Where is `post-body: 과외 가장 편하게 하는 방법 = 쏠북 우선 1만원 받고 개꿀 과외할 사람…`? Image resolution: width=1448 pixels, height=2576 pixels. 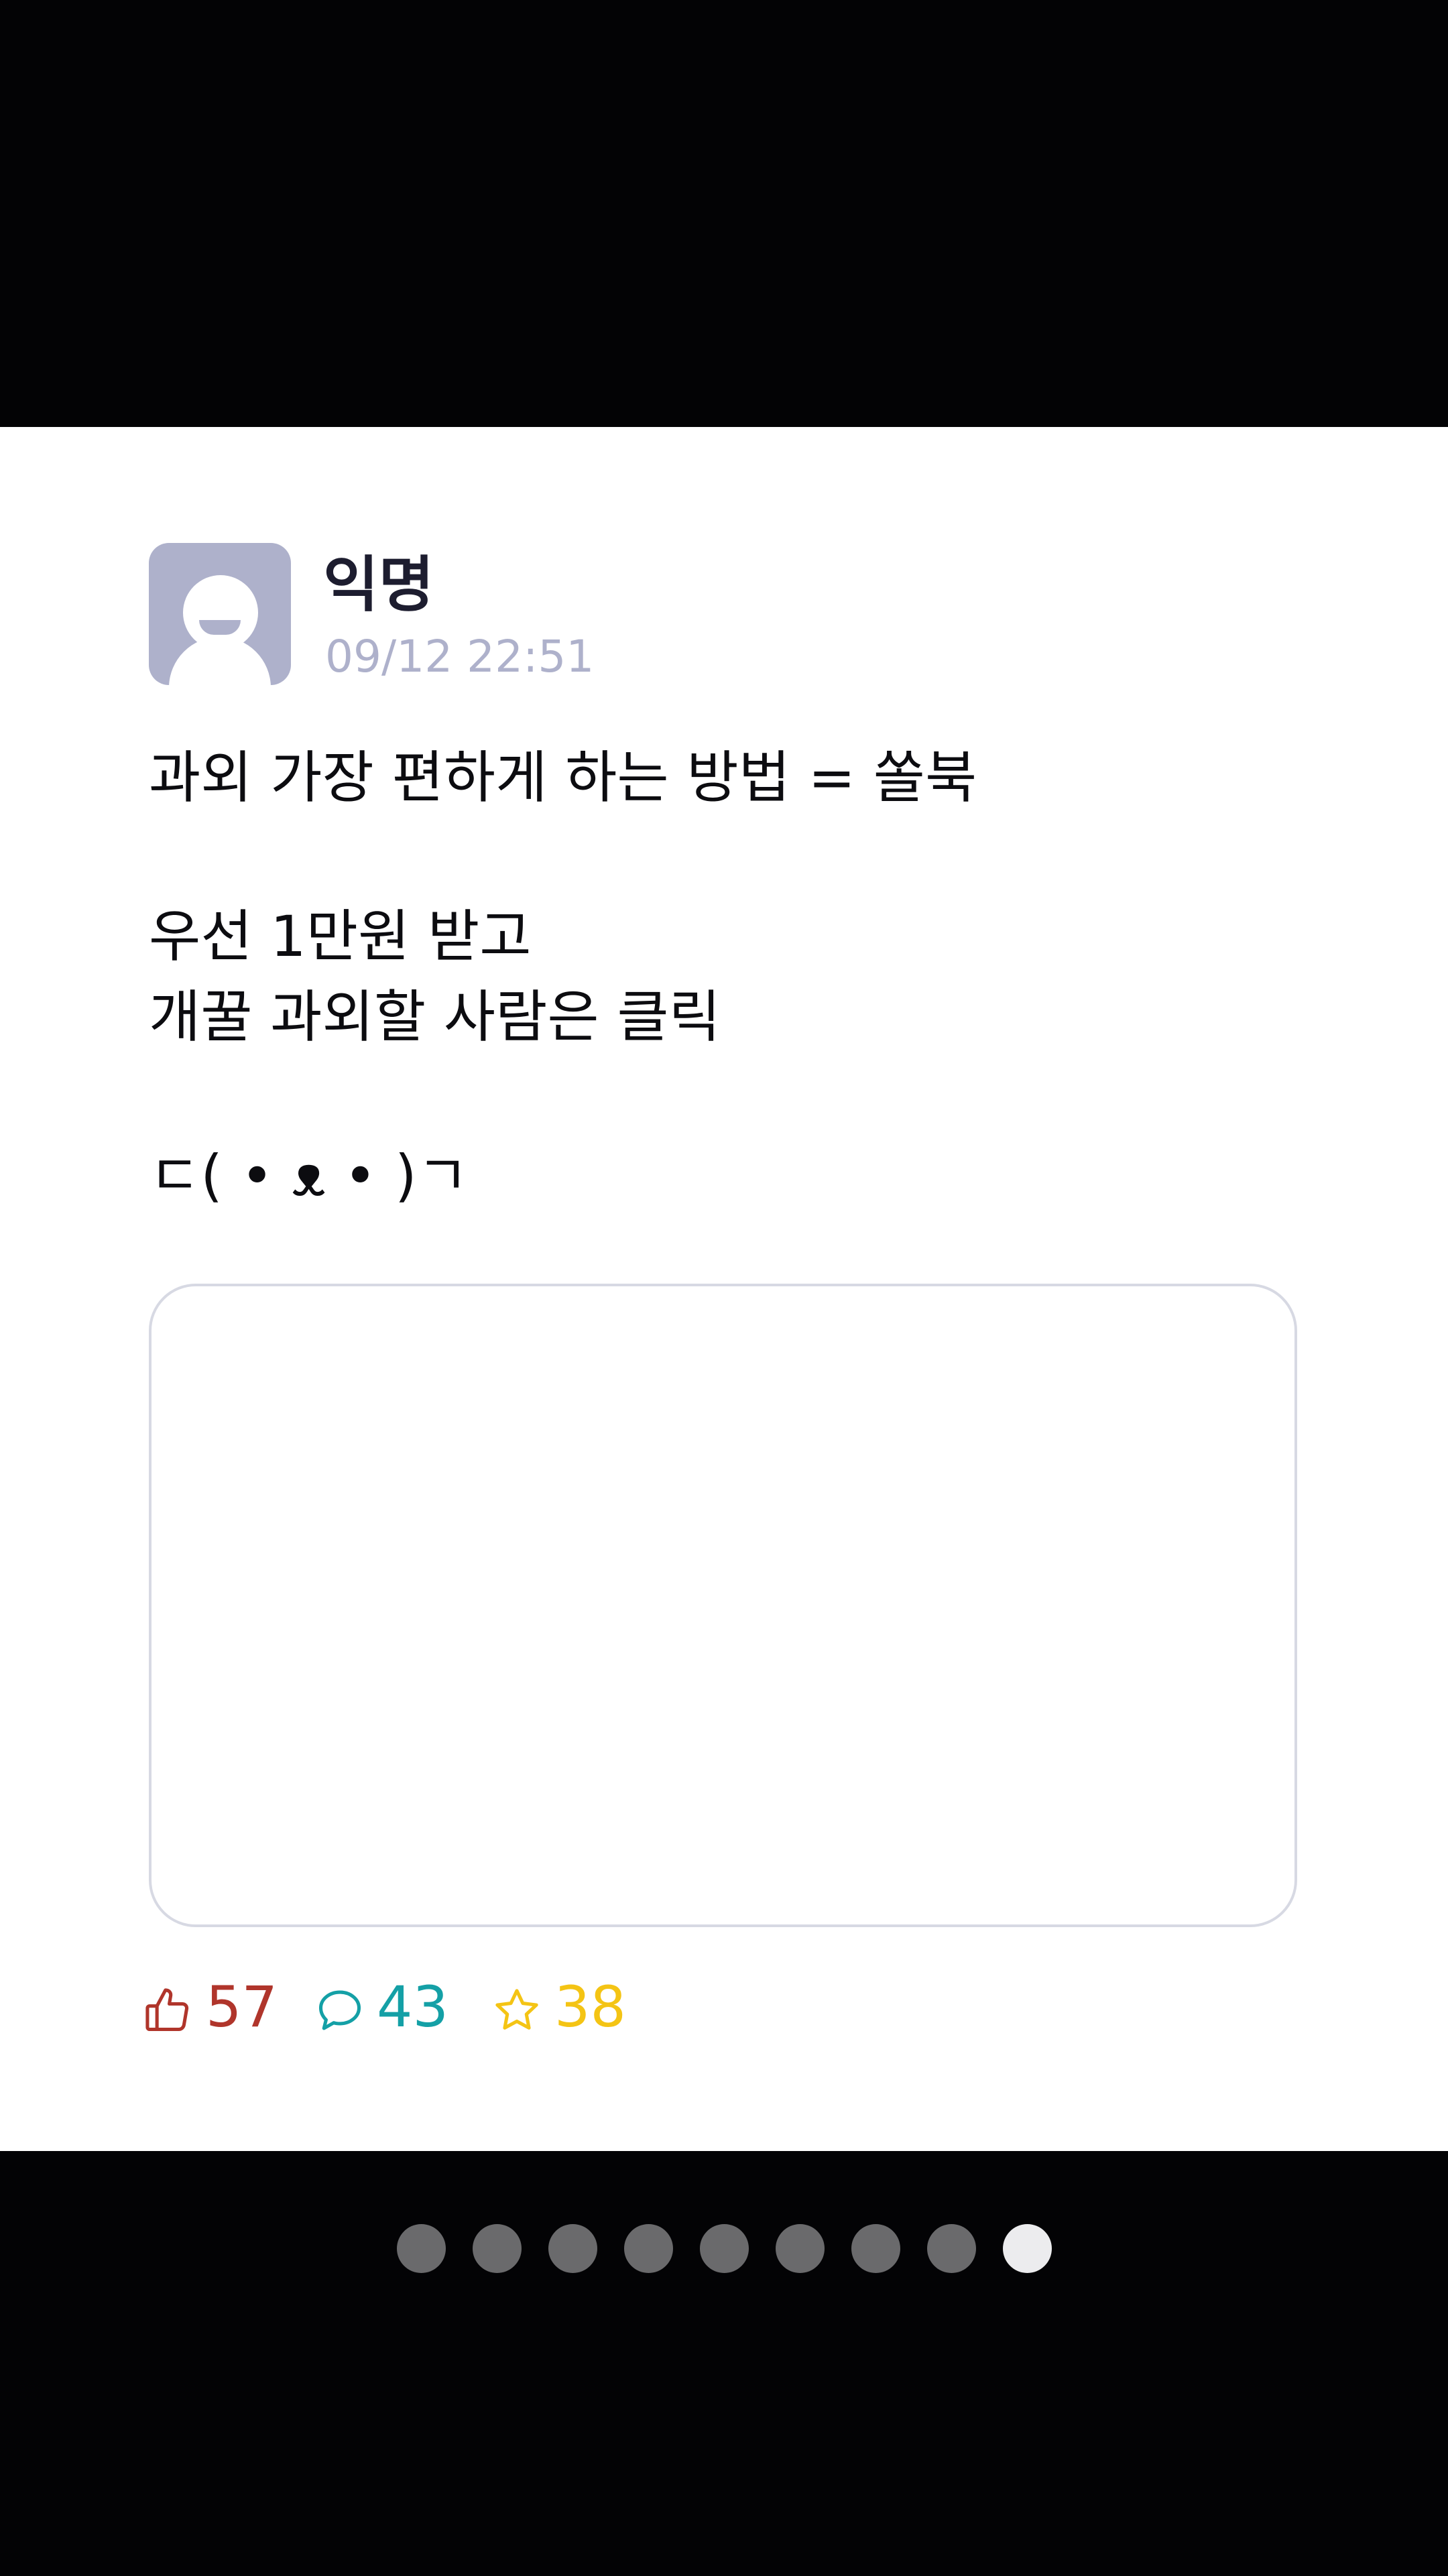
post-body: 과외 가장 편하게 하는 방법 = 쏠북 우선 1만원 받고 개꿀 과외할 사람… is located at coordinates (718, 976).